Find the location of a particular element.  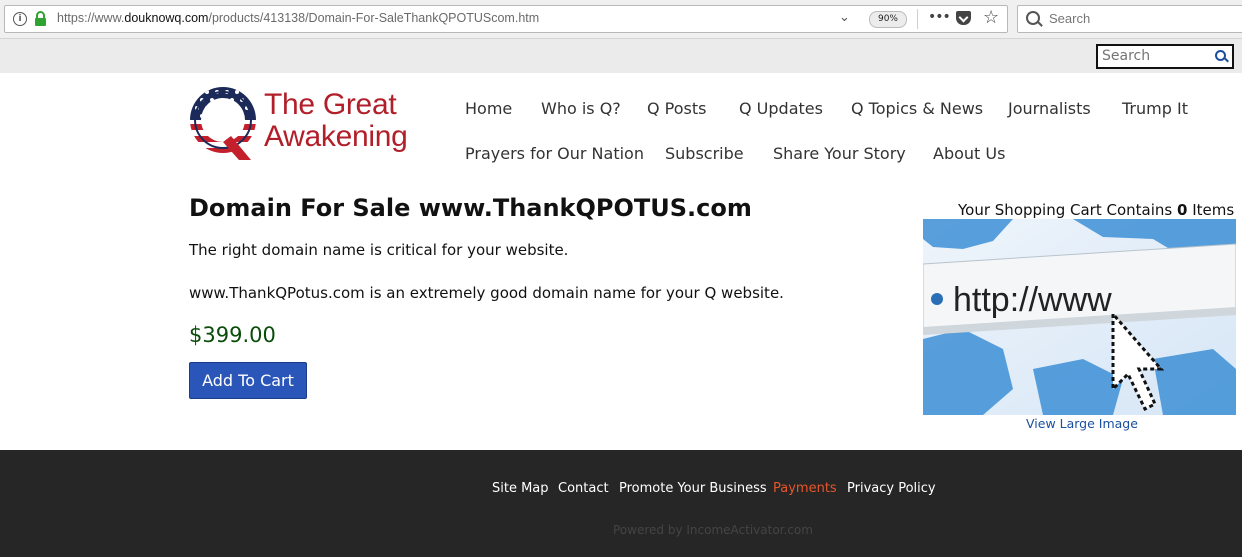

nav-share-your-story: Share Your Story is located at coordinates (839, 153).